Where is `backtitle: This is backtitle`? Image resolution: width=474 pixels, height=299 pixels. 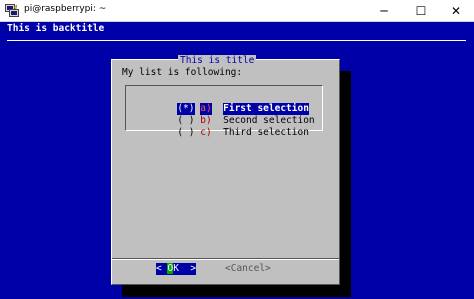
backtitle: This is backtitle is located at coordinates (56, 28).